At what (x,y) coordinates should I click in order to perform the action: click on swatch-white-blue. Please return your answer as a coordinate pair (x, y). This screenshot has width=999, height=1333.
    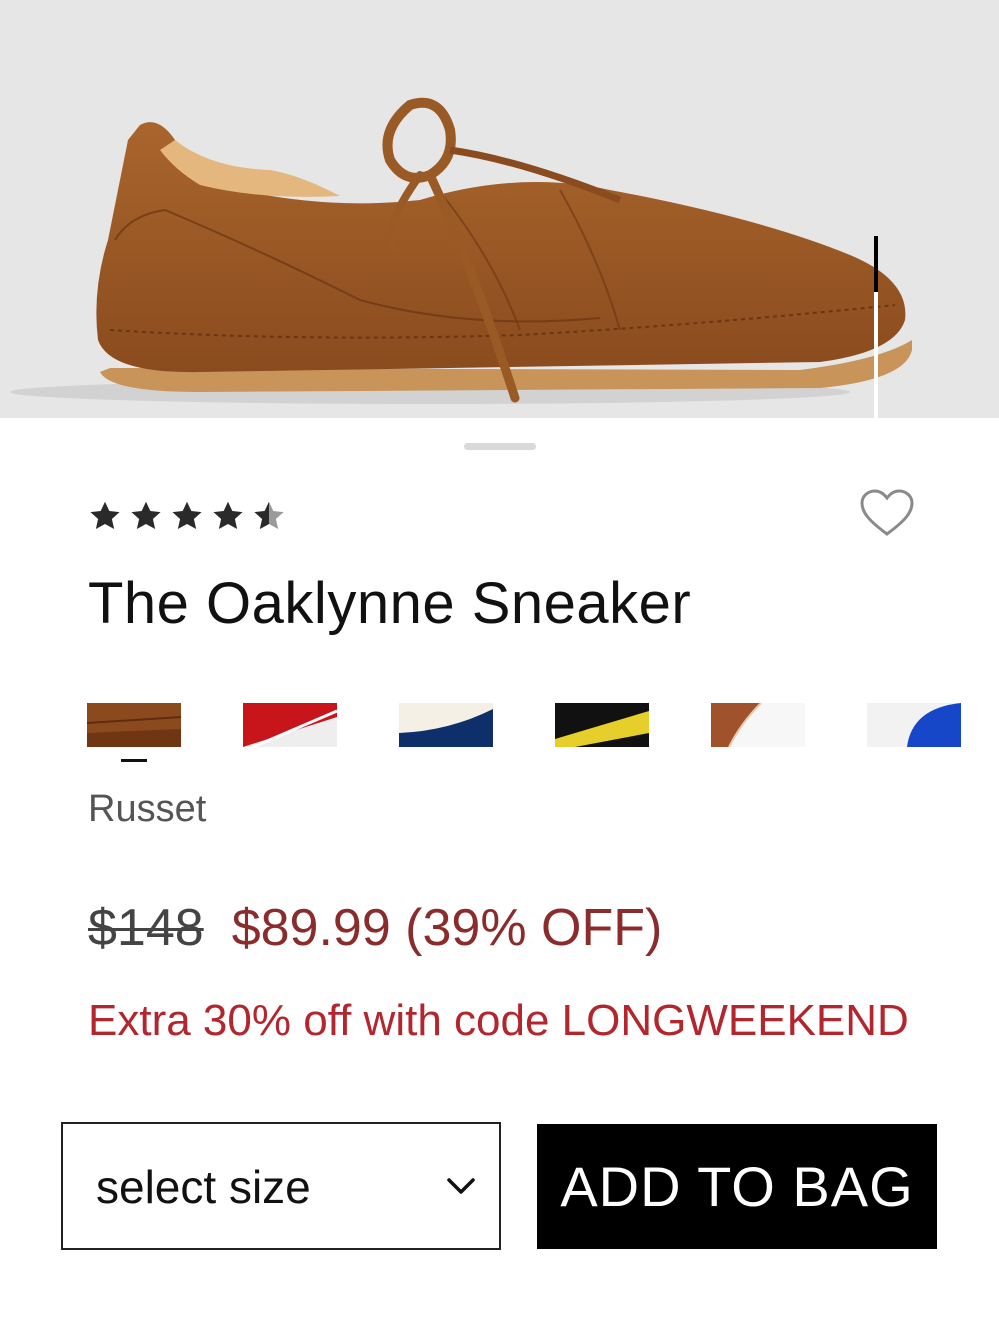
    Looking at the image, I should click on (914, 725).